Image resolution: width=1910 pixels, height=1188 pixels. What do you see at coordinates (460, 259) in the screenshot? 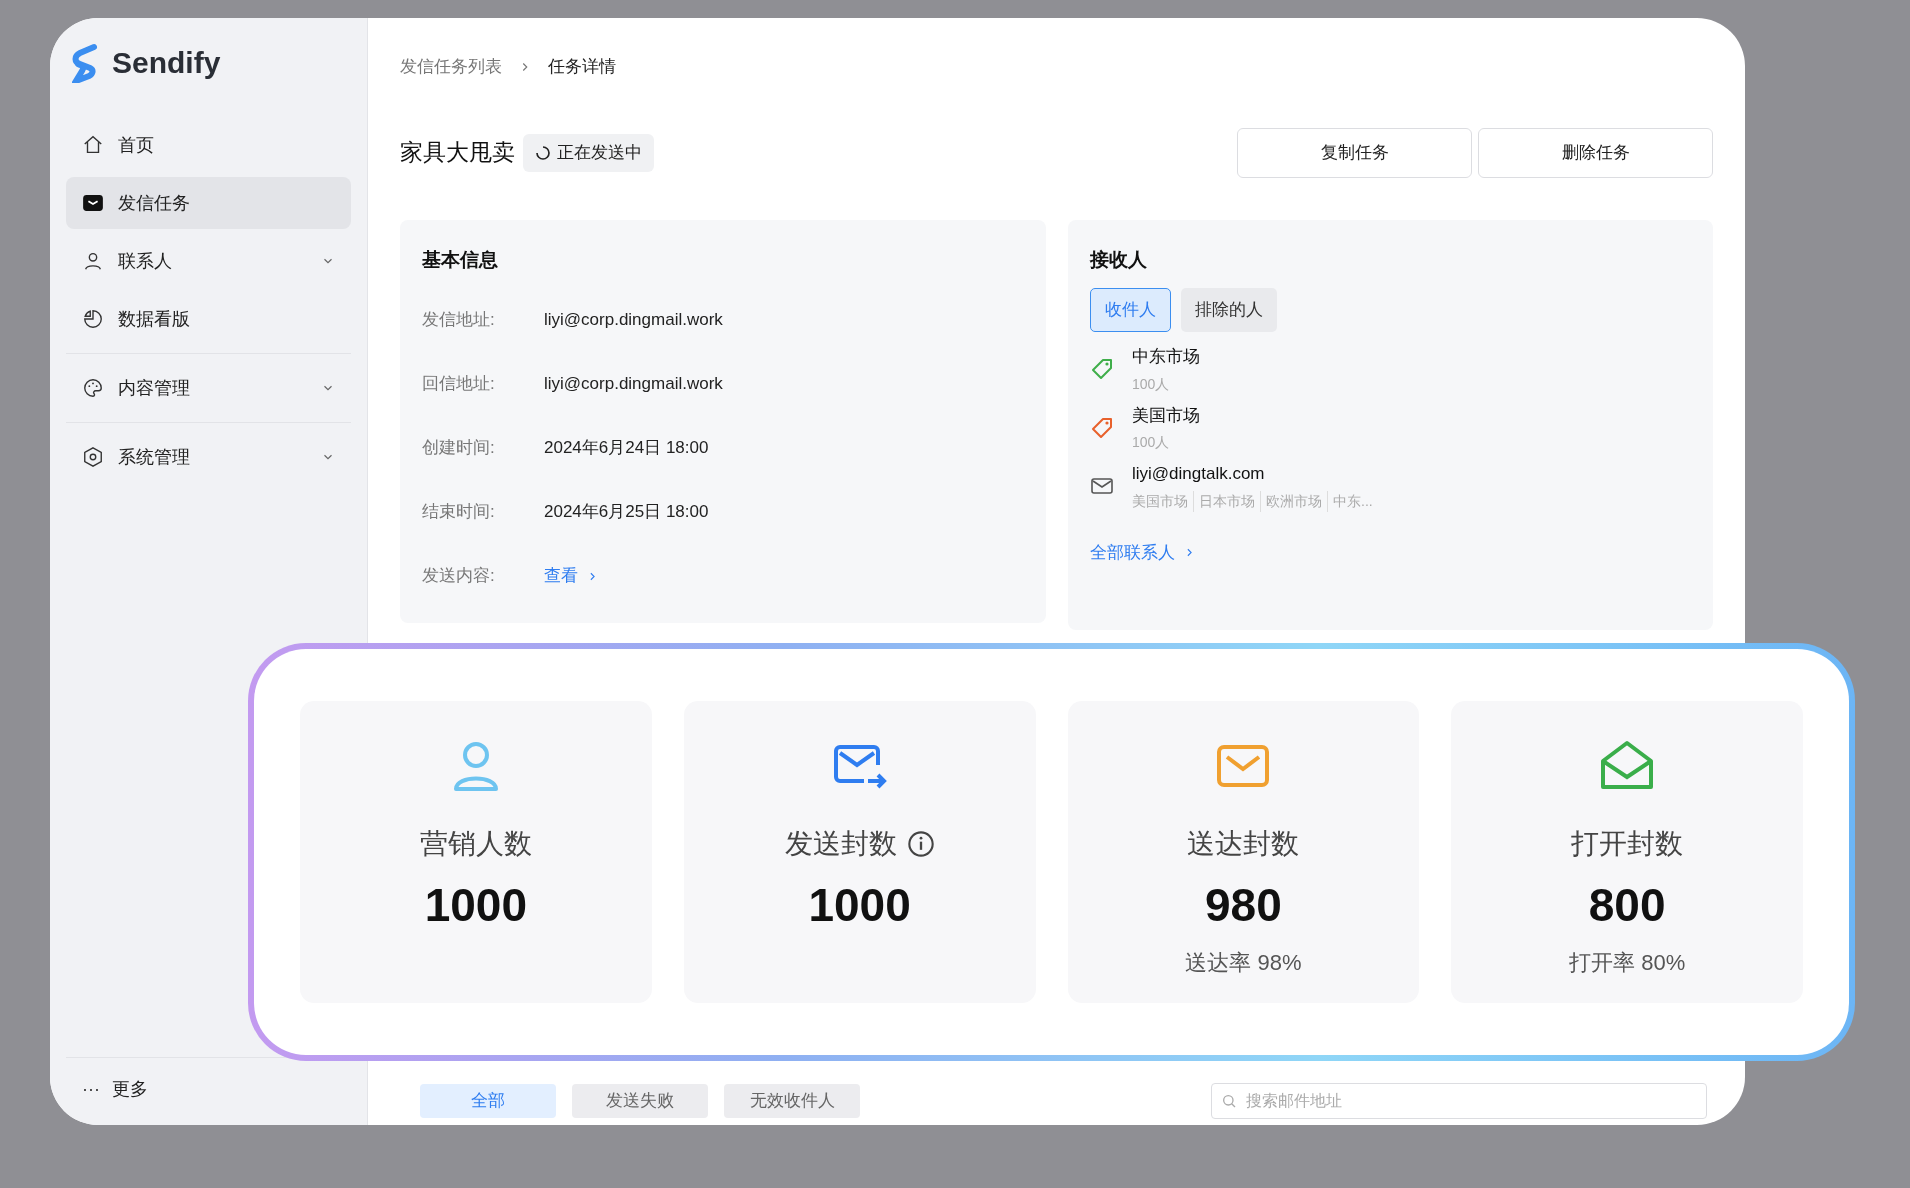
I see `card-title: 基本信息` at bounding box center [460, 259].